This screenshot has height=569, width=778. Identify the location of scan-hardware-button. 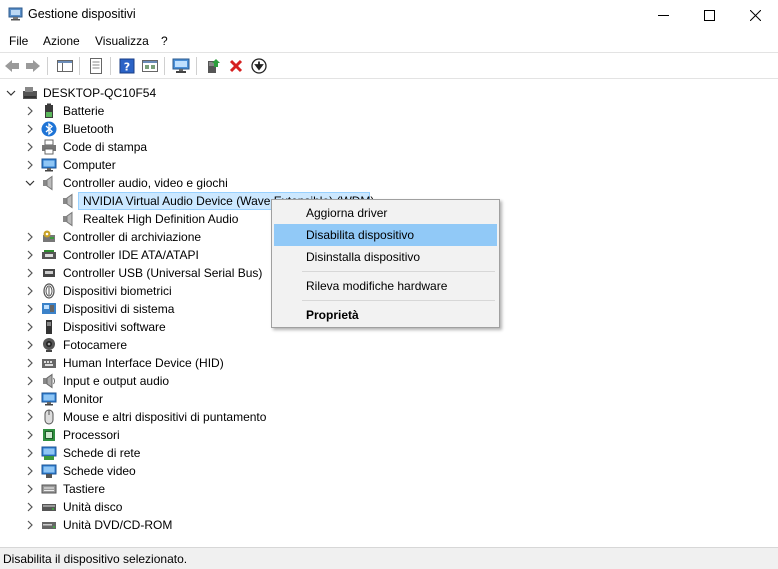
(181, 66).